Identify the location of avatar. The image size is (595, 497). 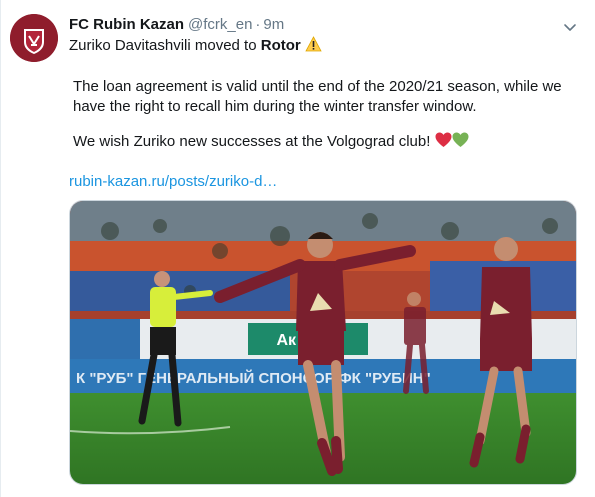
(34, 38).